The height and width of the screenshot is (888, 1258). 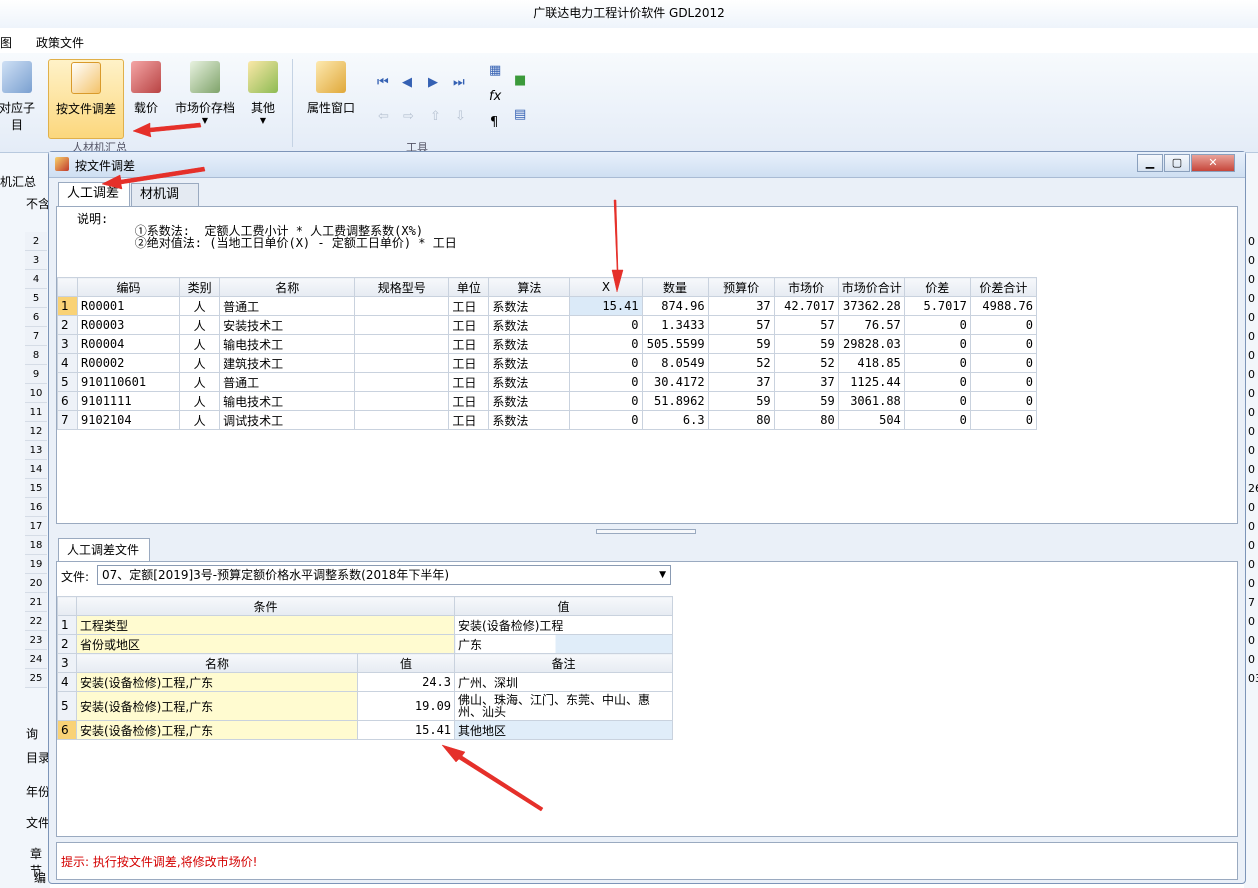 I want to click on grid-row: 4 R00002 人建筑技术工 工日 系数法 0 8.0549 52 52 418.85 0 0, so click(x=547, y=363).